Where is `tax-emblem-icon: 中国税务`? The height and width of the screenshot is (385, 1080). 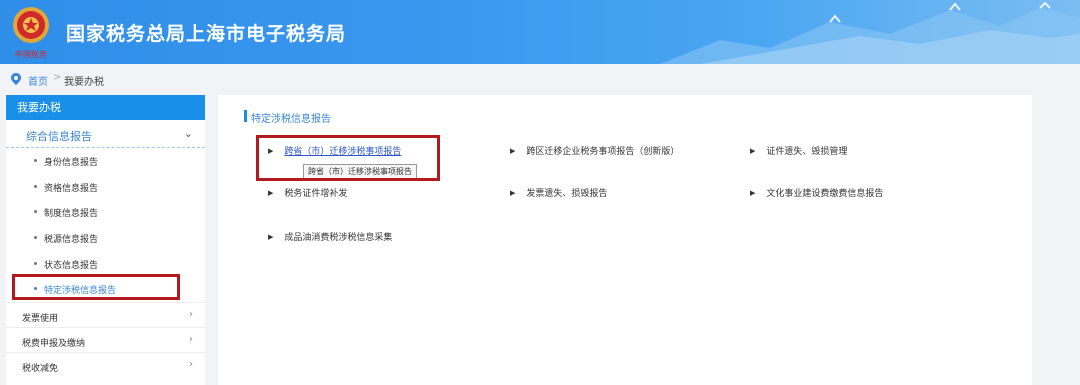
tax-emblem-icon: 中国税务 is located at coordinates (31, 33).